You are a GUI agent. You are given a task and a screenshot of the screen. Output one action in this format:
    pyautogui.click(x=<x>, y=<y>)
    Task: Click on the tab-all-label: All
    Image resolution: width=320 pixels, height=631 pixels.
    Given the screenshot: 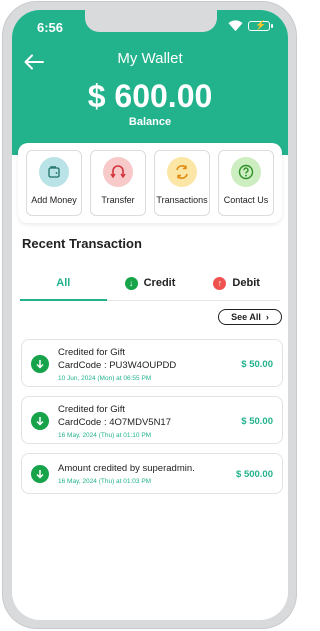 What is the action you would take?
    pyautogui.click(x=63, y=283)
    